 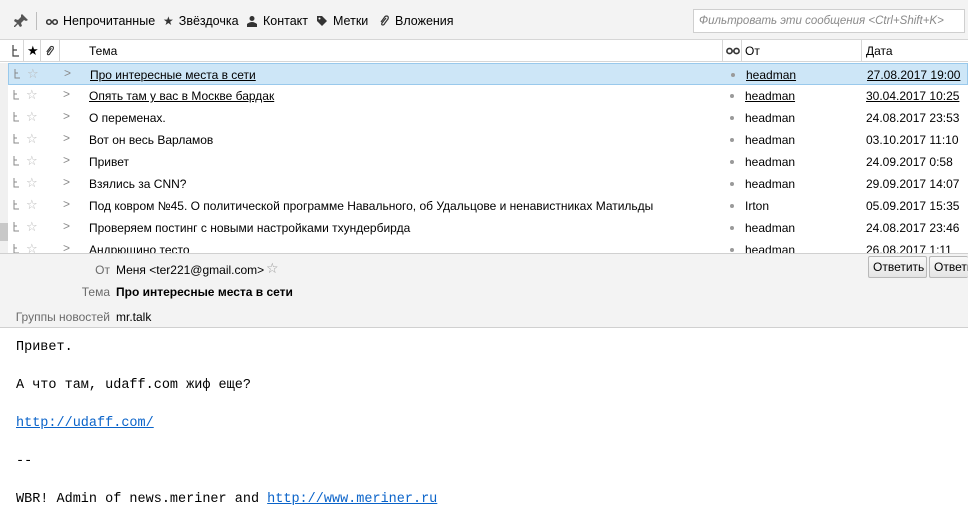 What do you see at coordinates (21, 21) in the screenshot?
I see `sticky-pin-icon` at bounding box center [21, 21].